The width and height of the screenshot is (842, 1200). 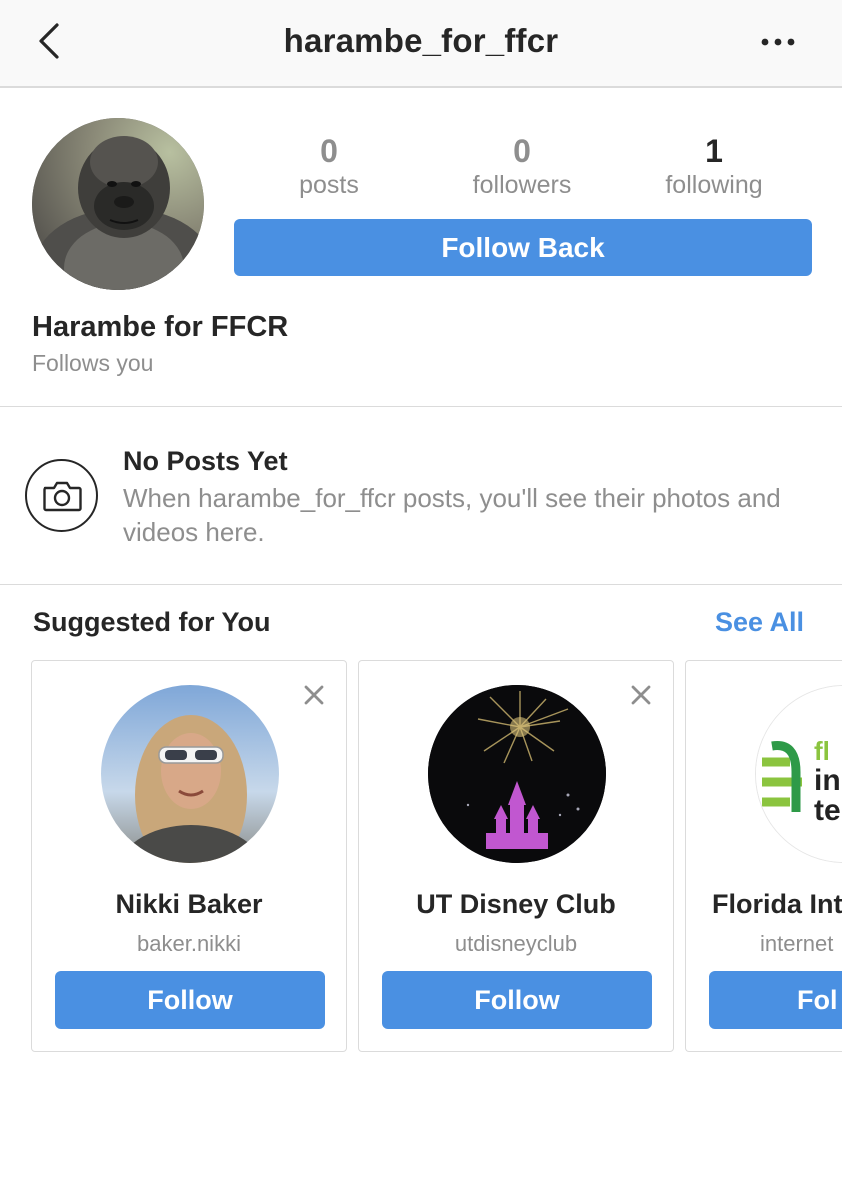 What do you see at coordinates (522, 151) in the screenshot?
I see `followers-count: 0` at bounding box center [522, 151].